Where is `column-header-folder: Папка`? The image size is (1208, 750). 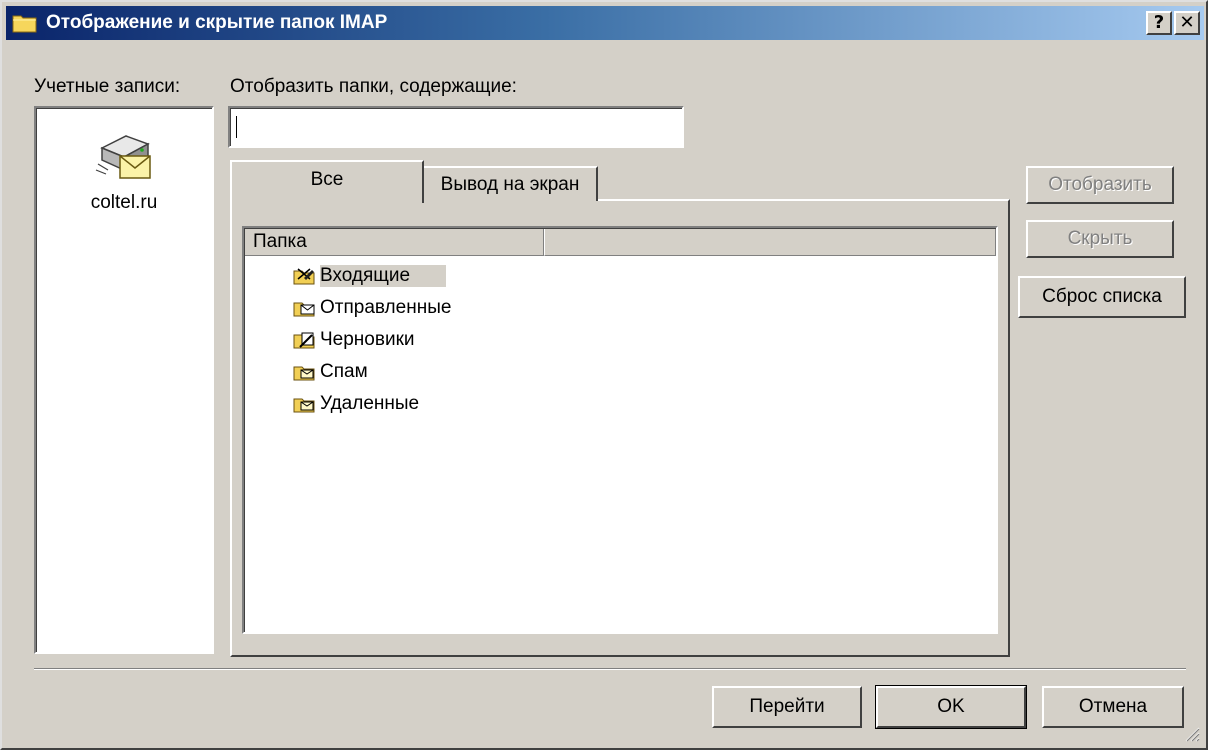
column-header-folder: Папка is located at coordinates (394, 242).